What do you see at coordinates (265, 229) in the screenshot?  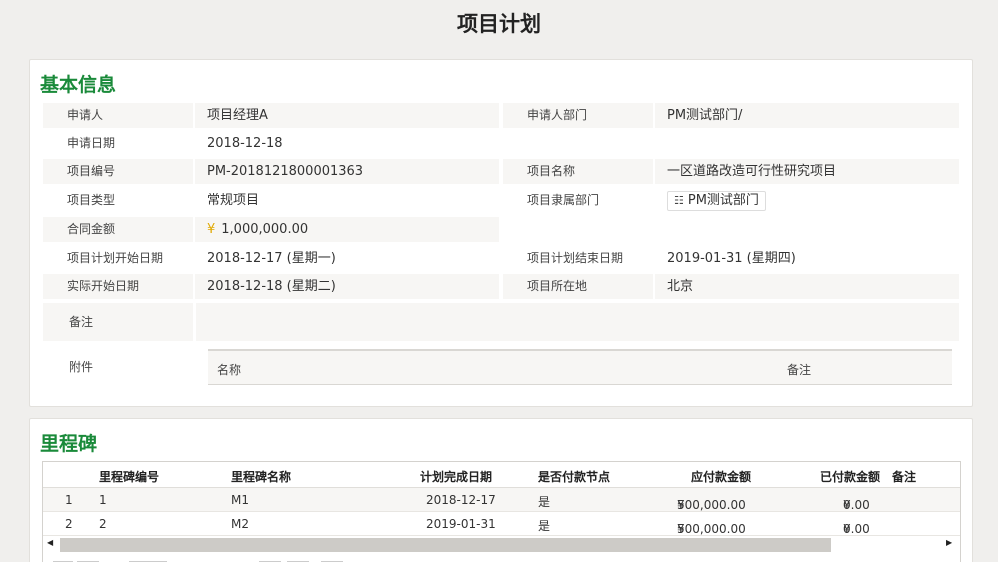 I see `contract-amount-value: 1,000,000.00` at bounding box center [265, 229].